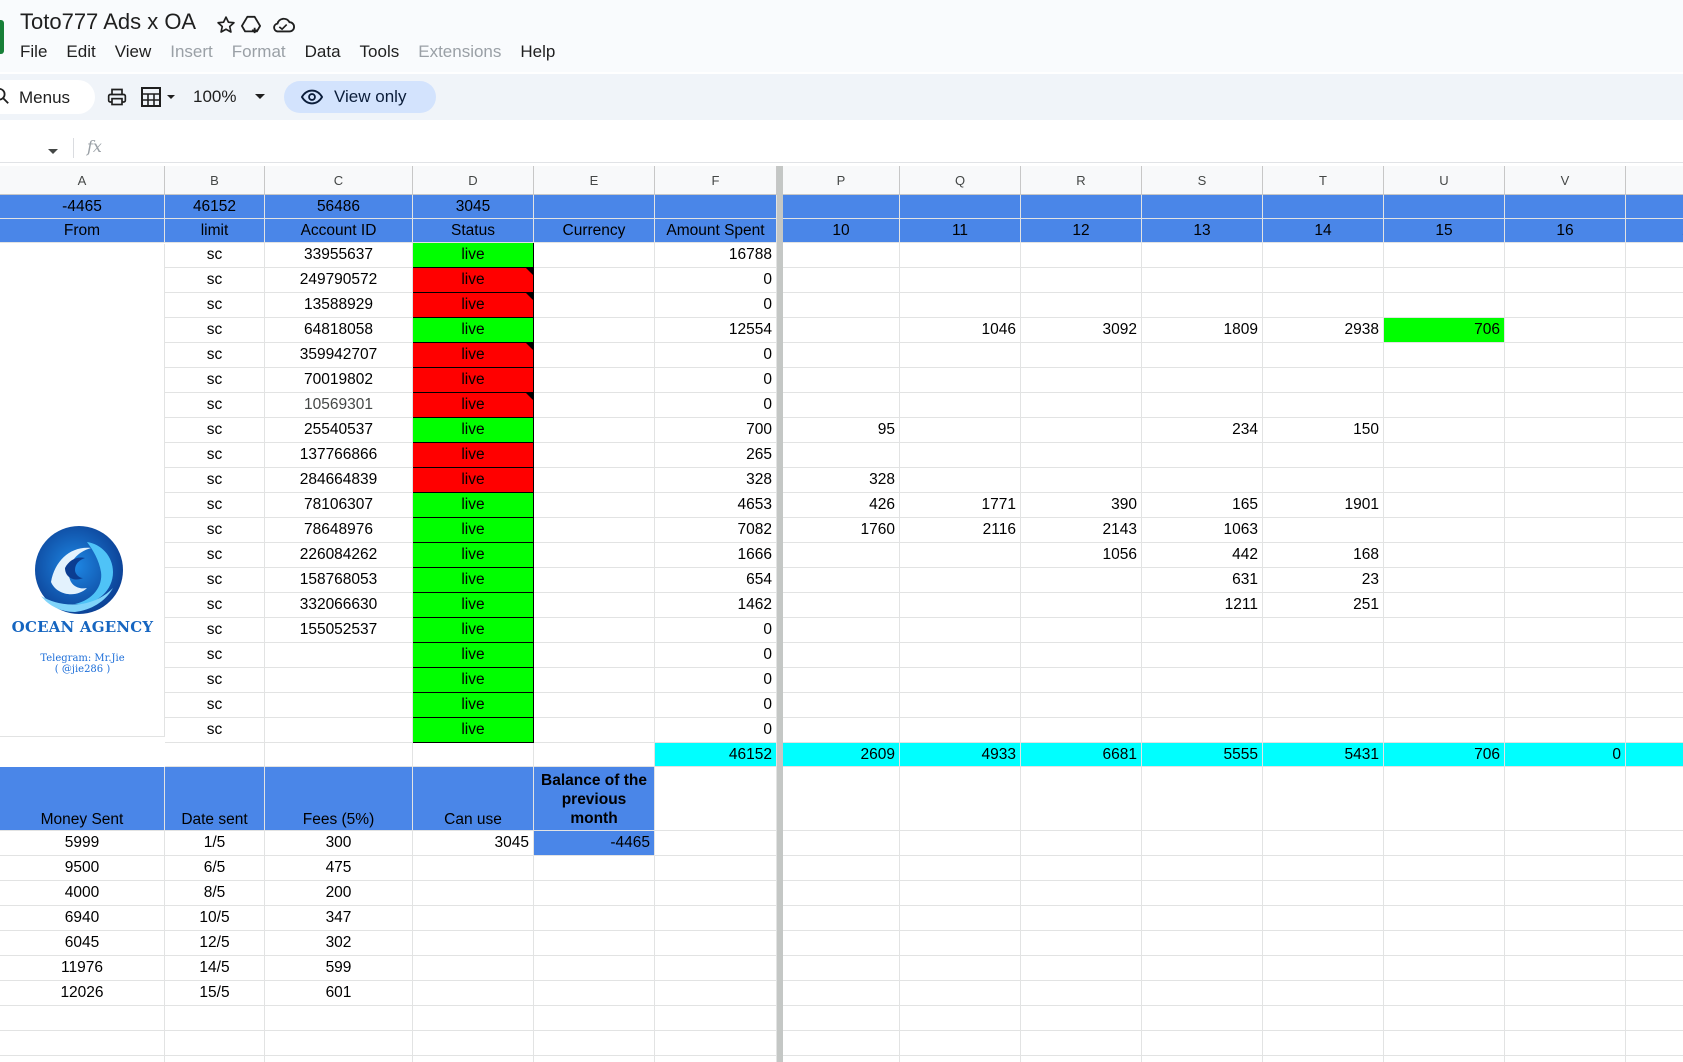  I want to click on day-header-cell: 1, so click(1654, 231).